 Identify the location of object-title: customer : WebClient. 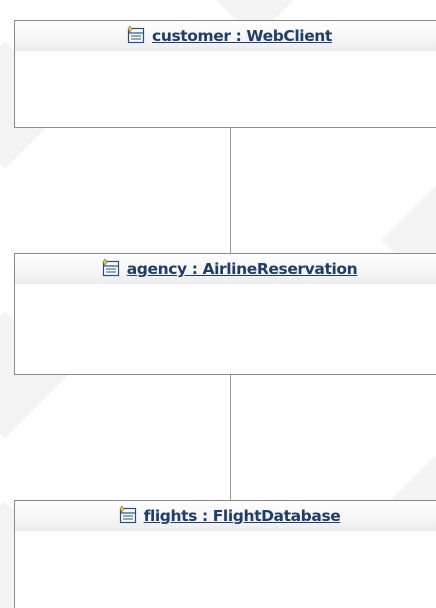
(242, 36).